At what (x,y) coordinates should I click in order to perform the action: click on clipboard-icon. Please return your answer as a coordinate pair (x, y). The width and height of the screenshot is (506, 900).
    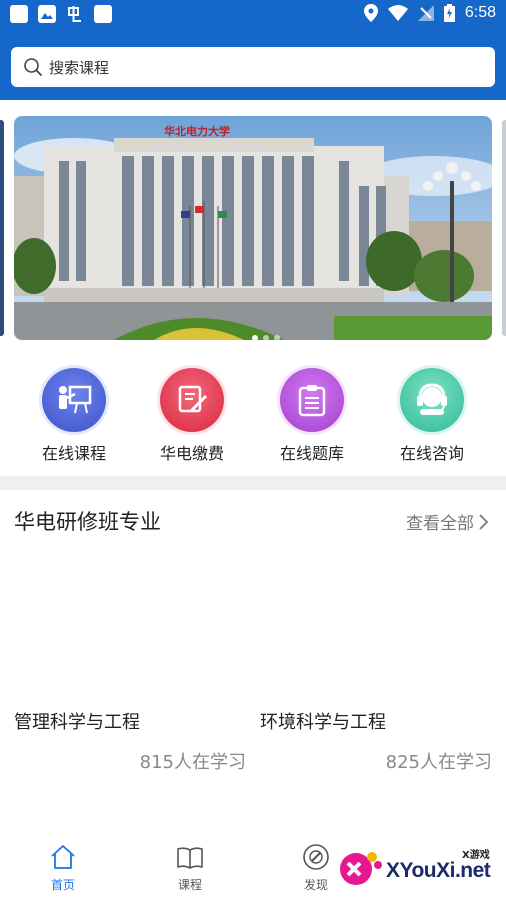
    Looking at the image, I should click on (312, 400).